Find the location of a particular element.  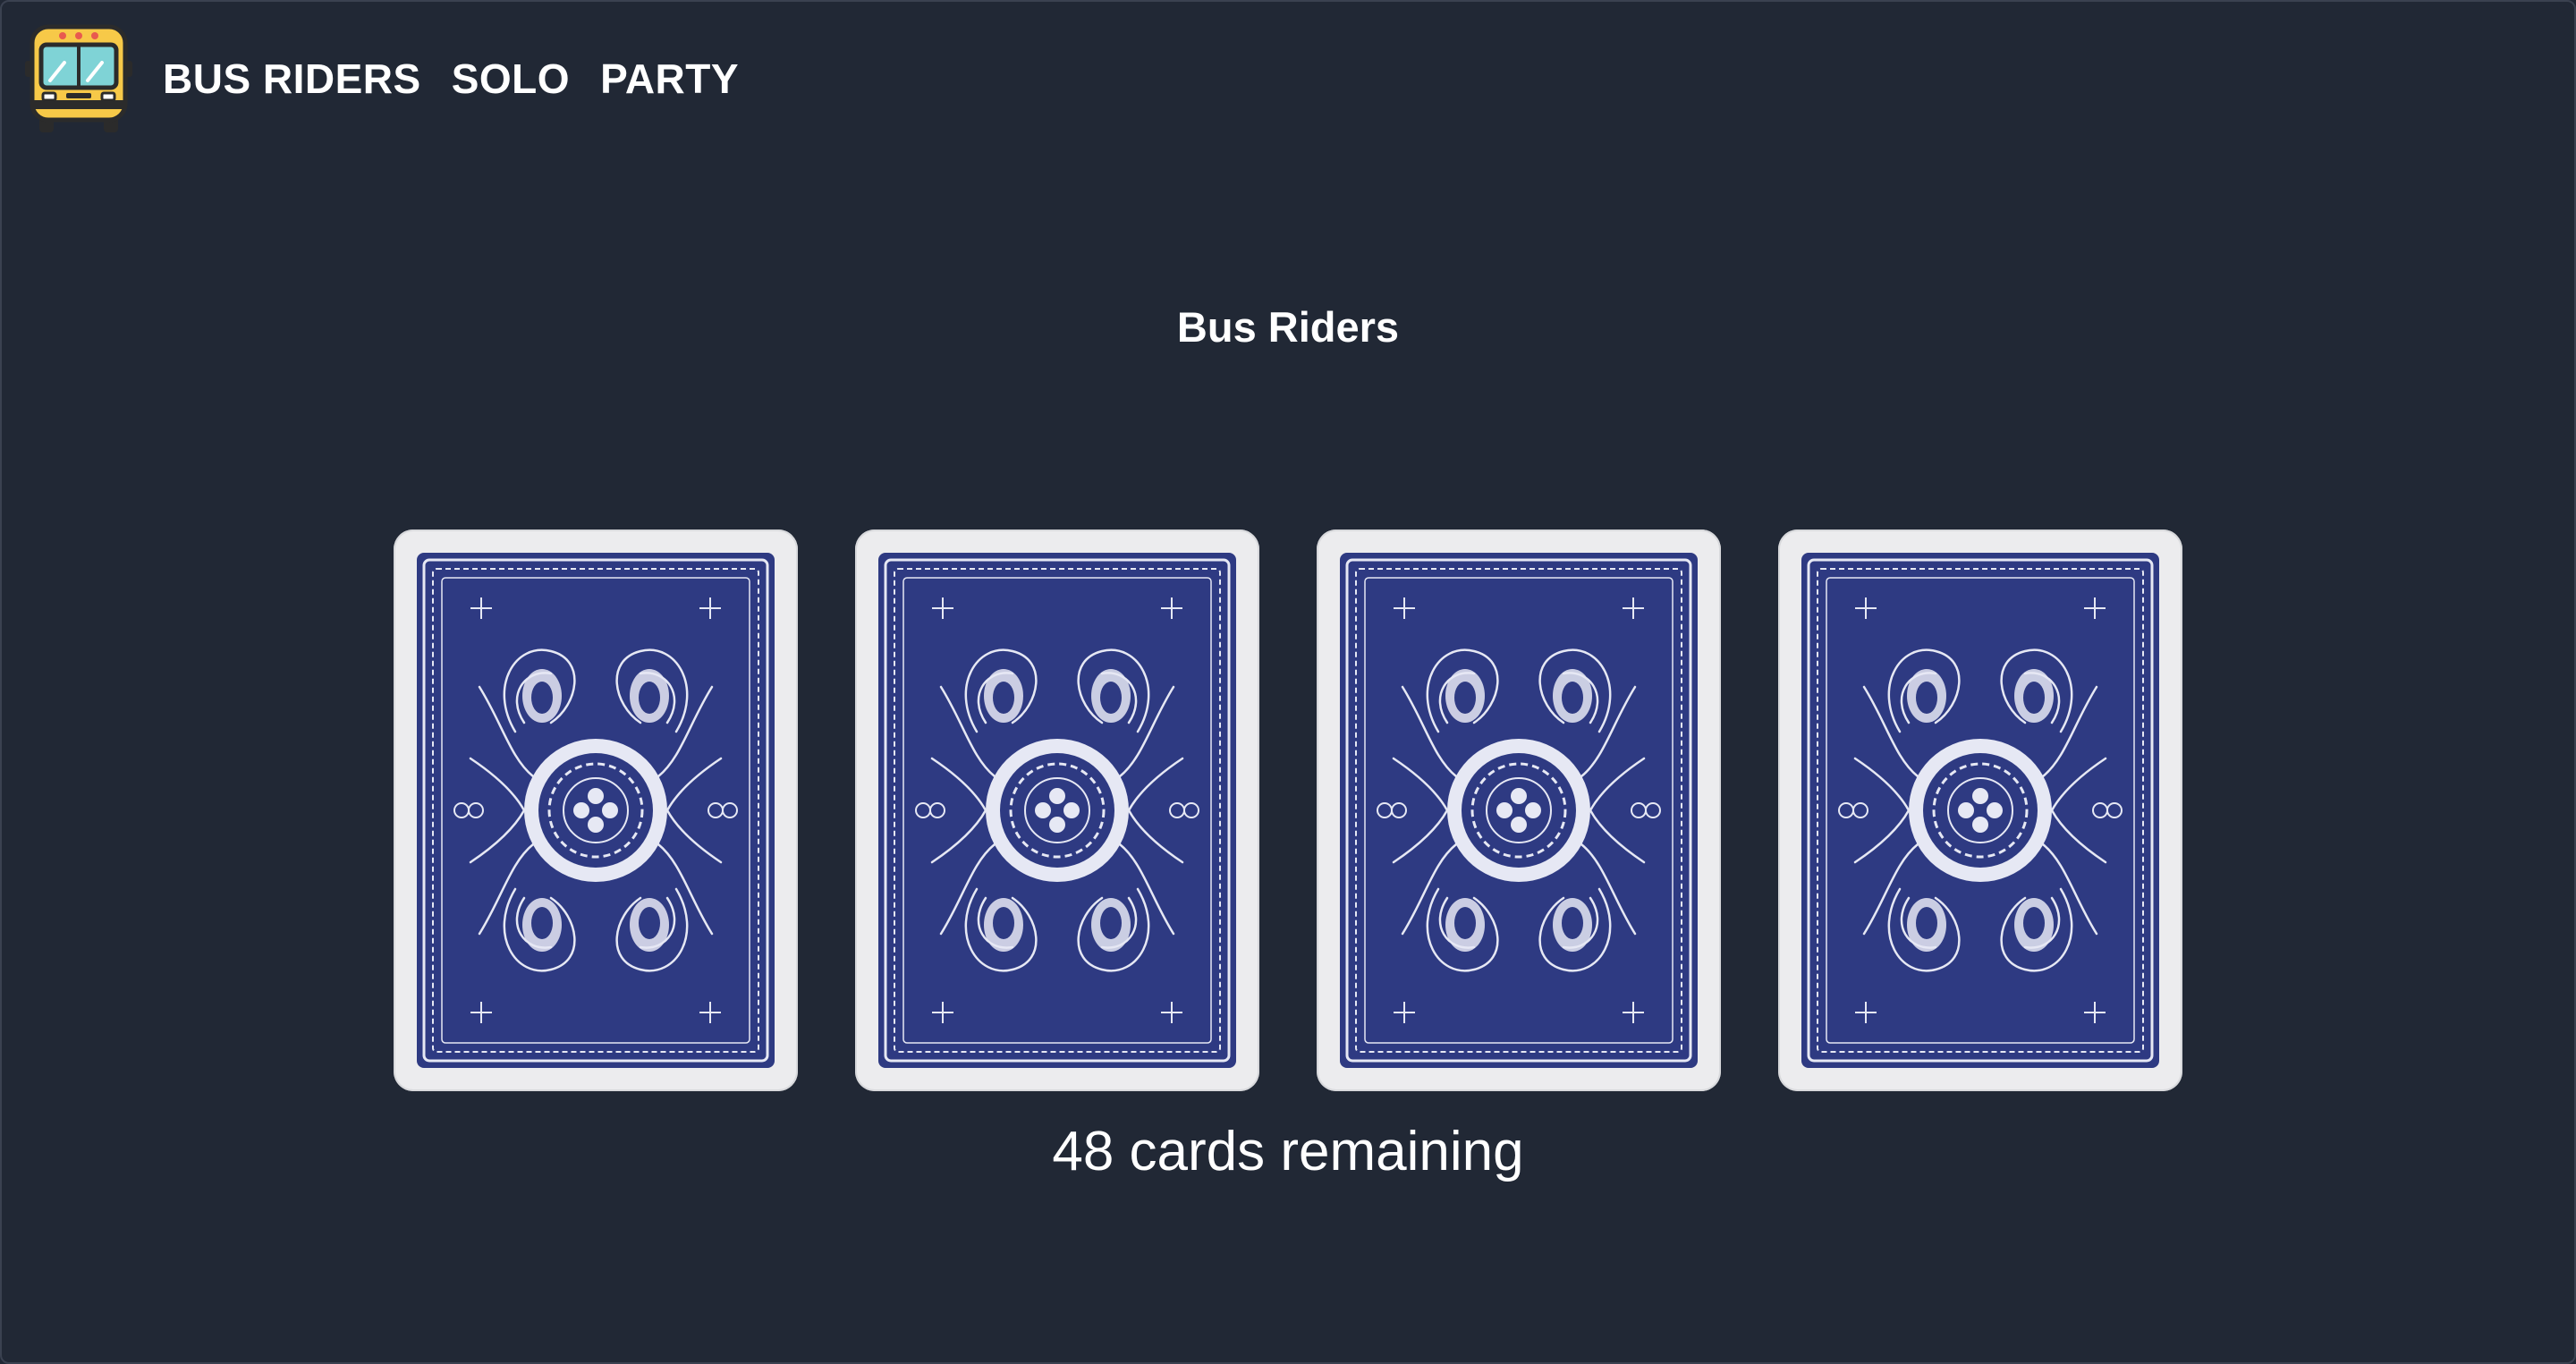

cards-remaining-text: 48 cards remaining is located at coordinates (1288, 1151).